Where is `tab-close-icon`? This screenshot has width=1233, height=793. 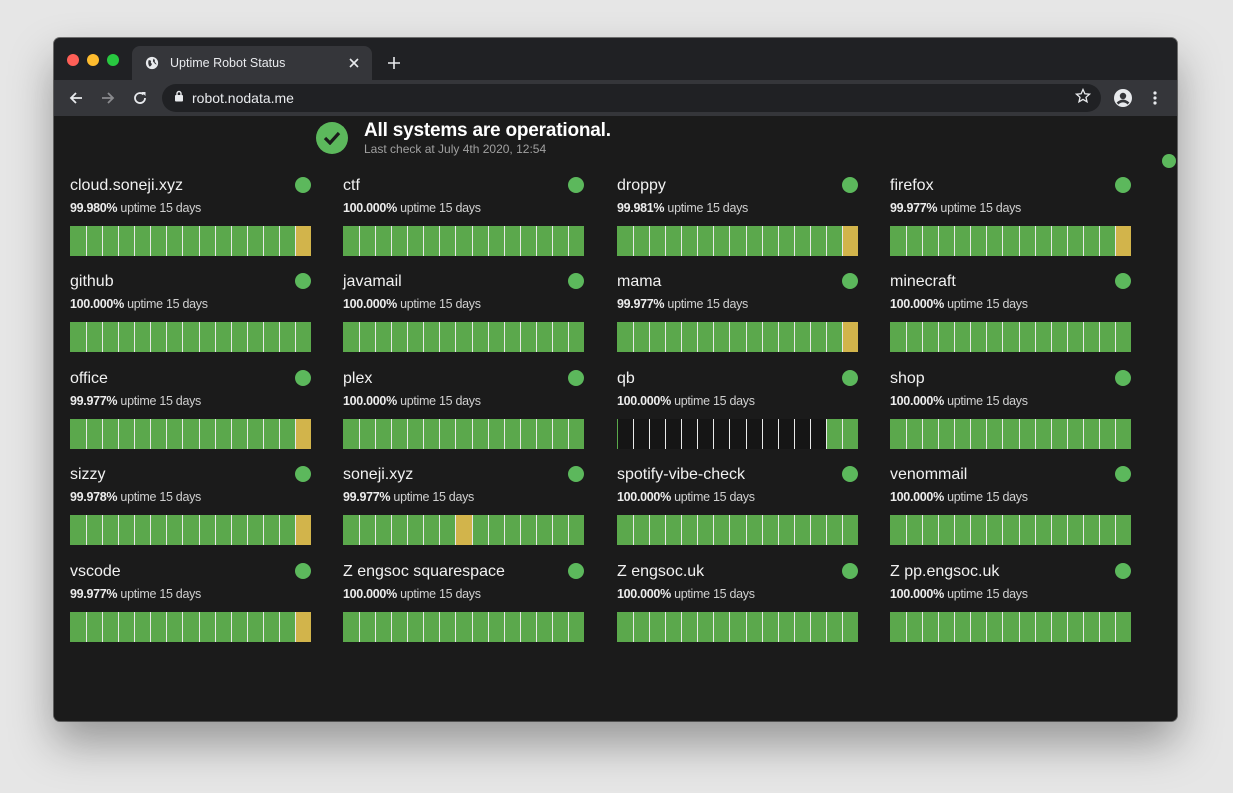
tab-close-icon is located at coordinates (354, 63).